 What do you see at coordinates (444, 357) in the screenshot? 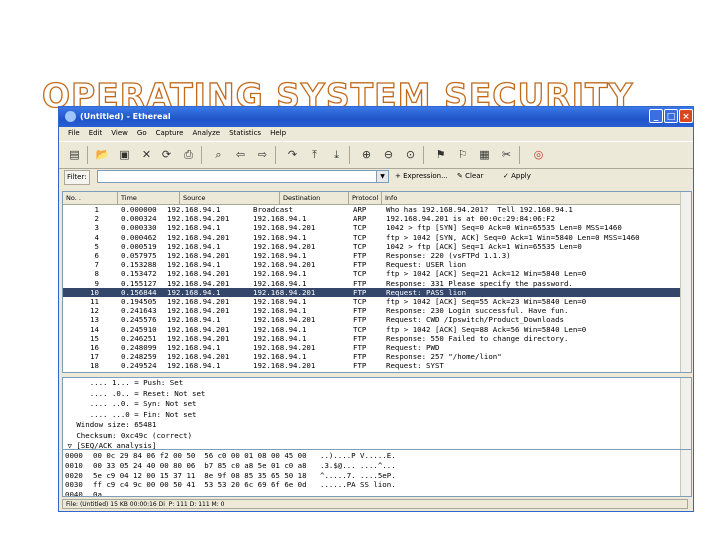
I see `row-info: Response: 257 "/home/lion"` at bounding box center [444, 357].